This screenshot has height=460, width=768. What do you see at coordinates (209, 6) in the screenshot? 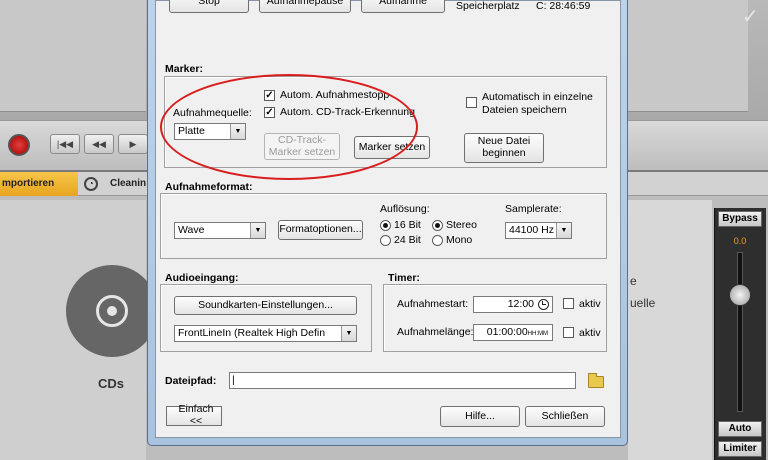
I see `stop-button: Stop` at bounding box center [209, 6].